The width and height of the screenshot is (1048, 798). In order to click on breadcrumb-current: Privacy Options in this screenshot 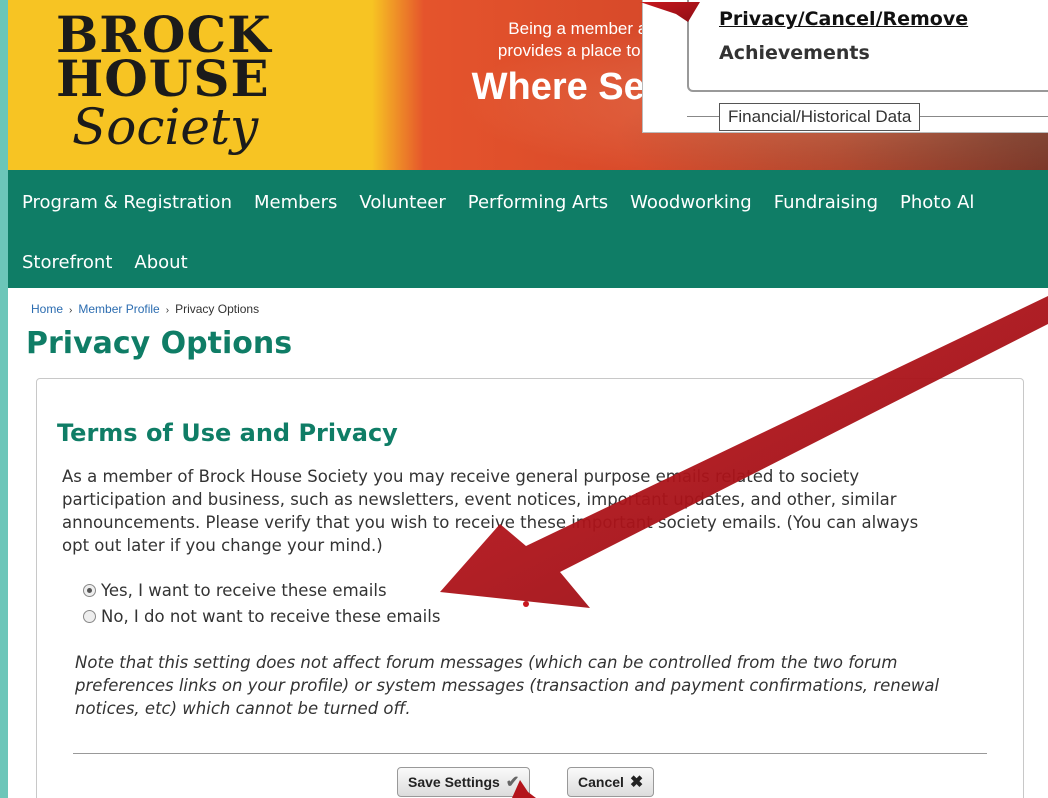, I will do `click(217, 309)`.